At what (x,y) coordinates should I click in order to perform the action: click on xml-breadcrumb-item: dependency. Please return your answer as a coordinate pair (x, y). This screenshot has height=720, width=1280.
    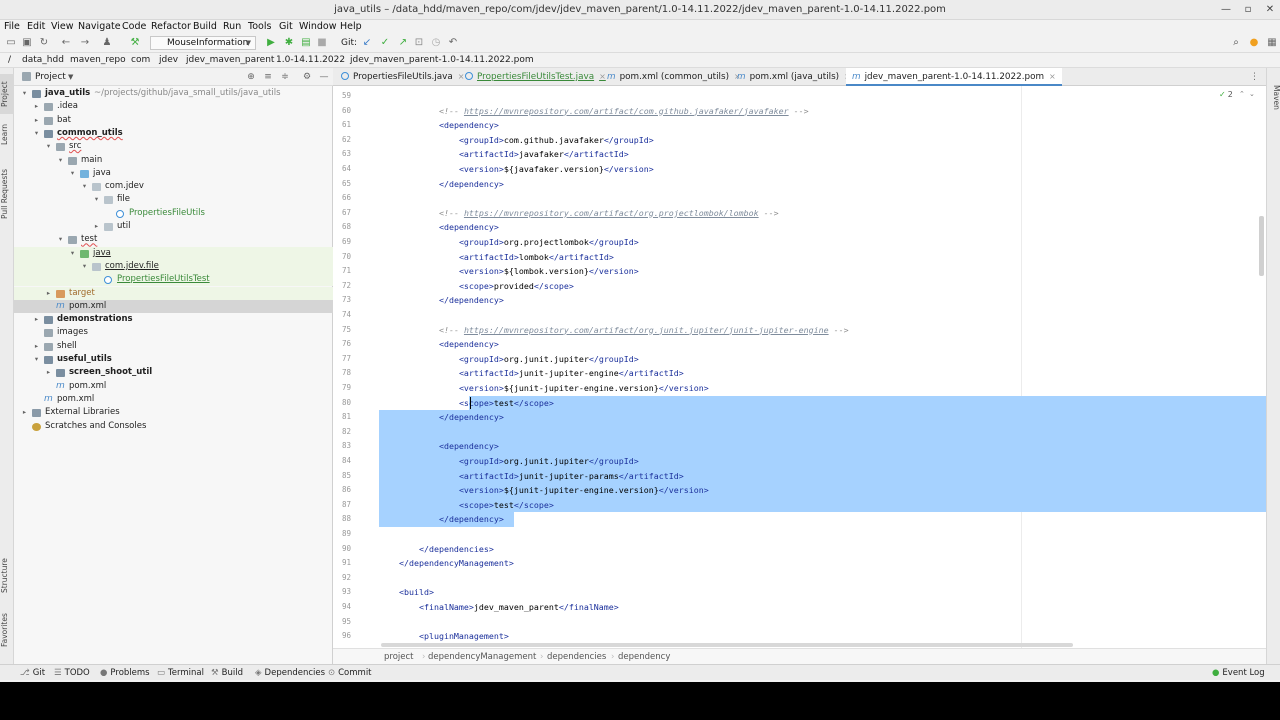
    Looking at the image, I should click on (644, 657).